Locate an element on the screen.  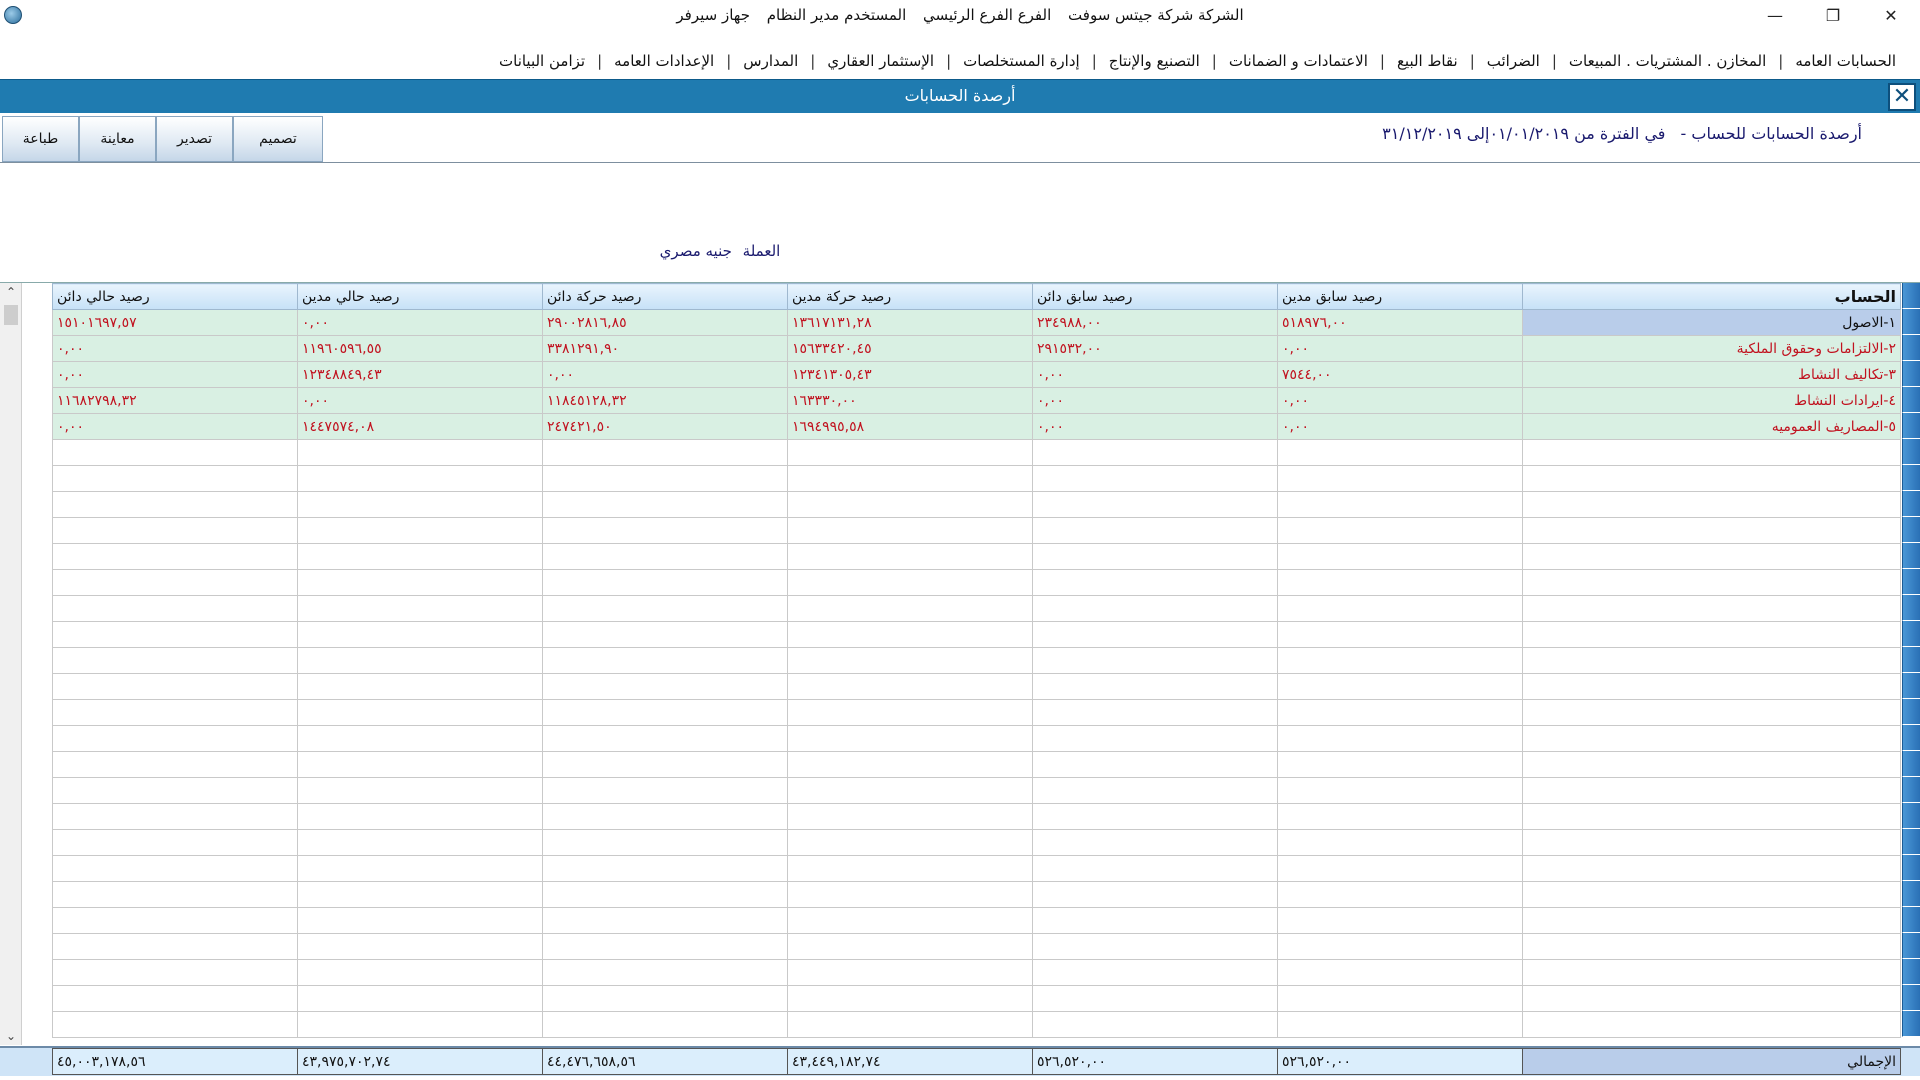
cell-curr-credit: ١٥١٠١٦٩٧,٥٧ is located at coordinates (175, 322).